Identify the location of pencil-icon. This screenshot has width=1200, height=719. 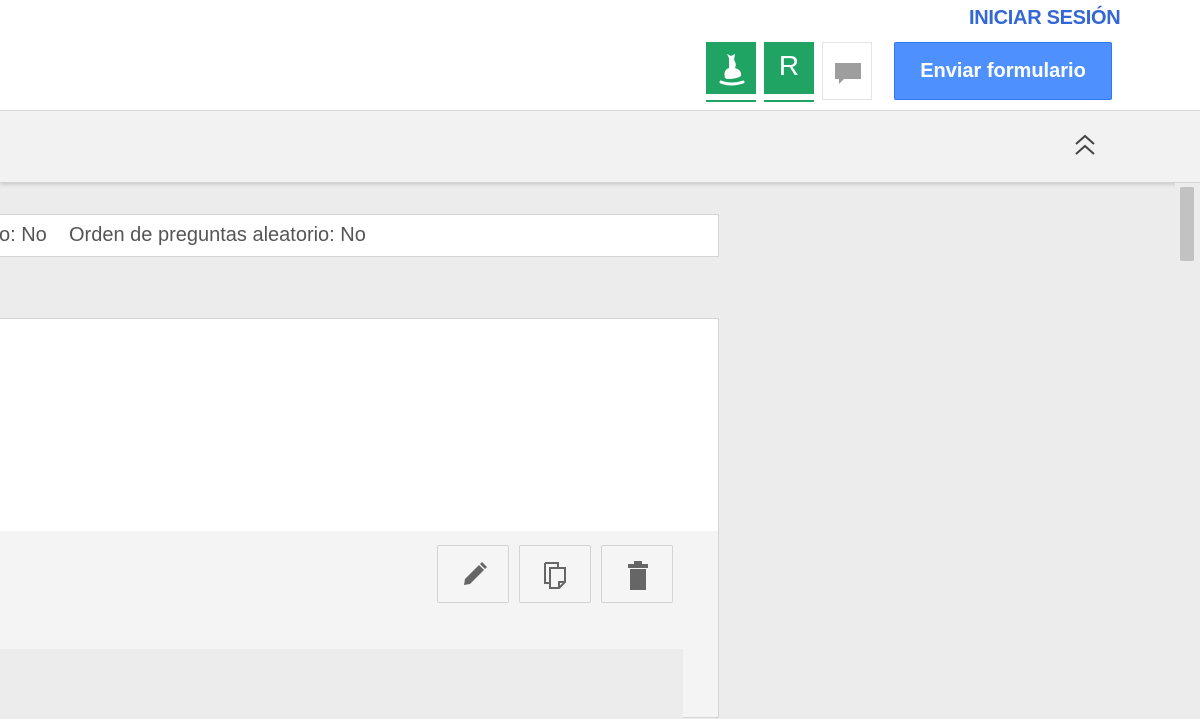
(475, 573).